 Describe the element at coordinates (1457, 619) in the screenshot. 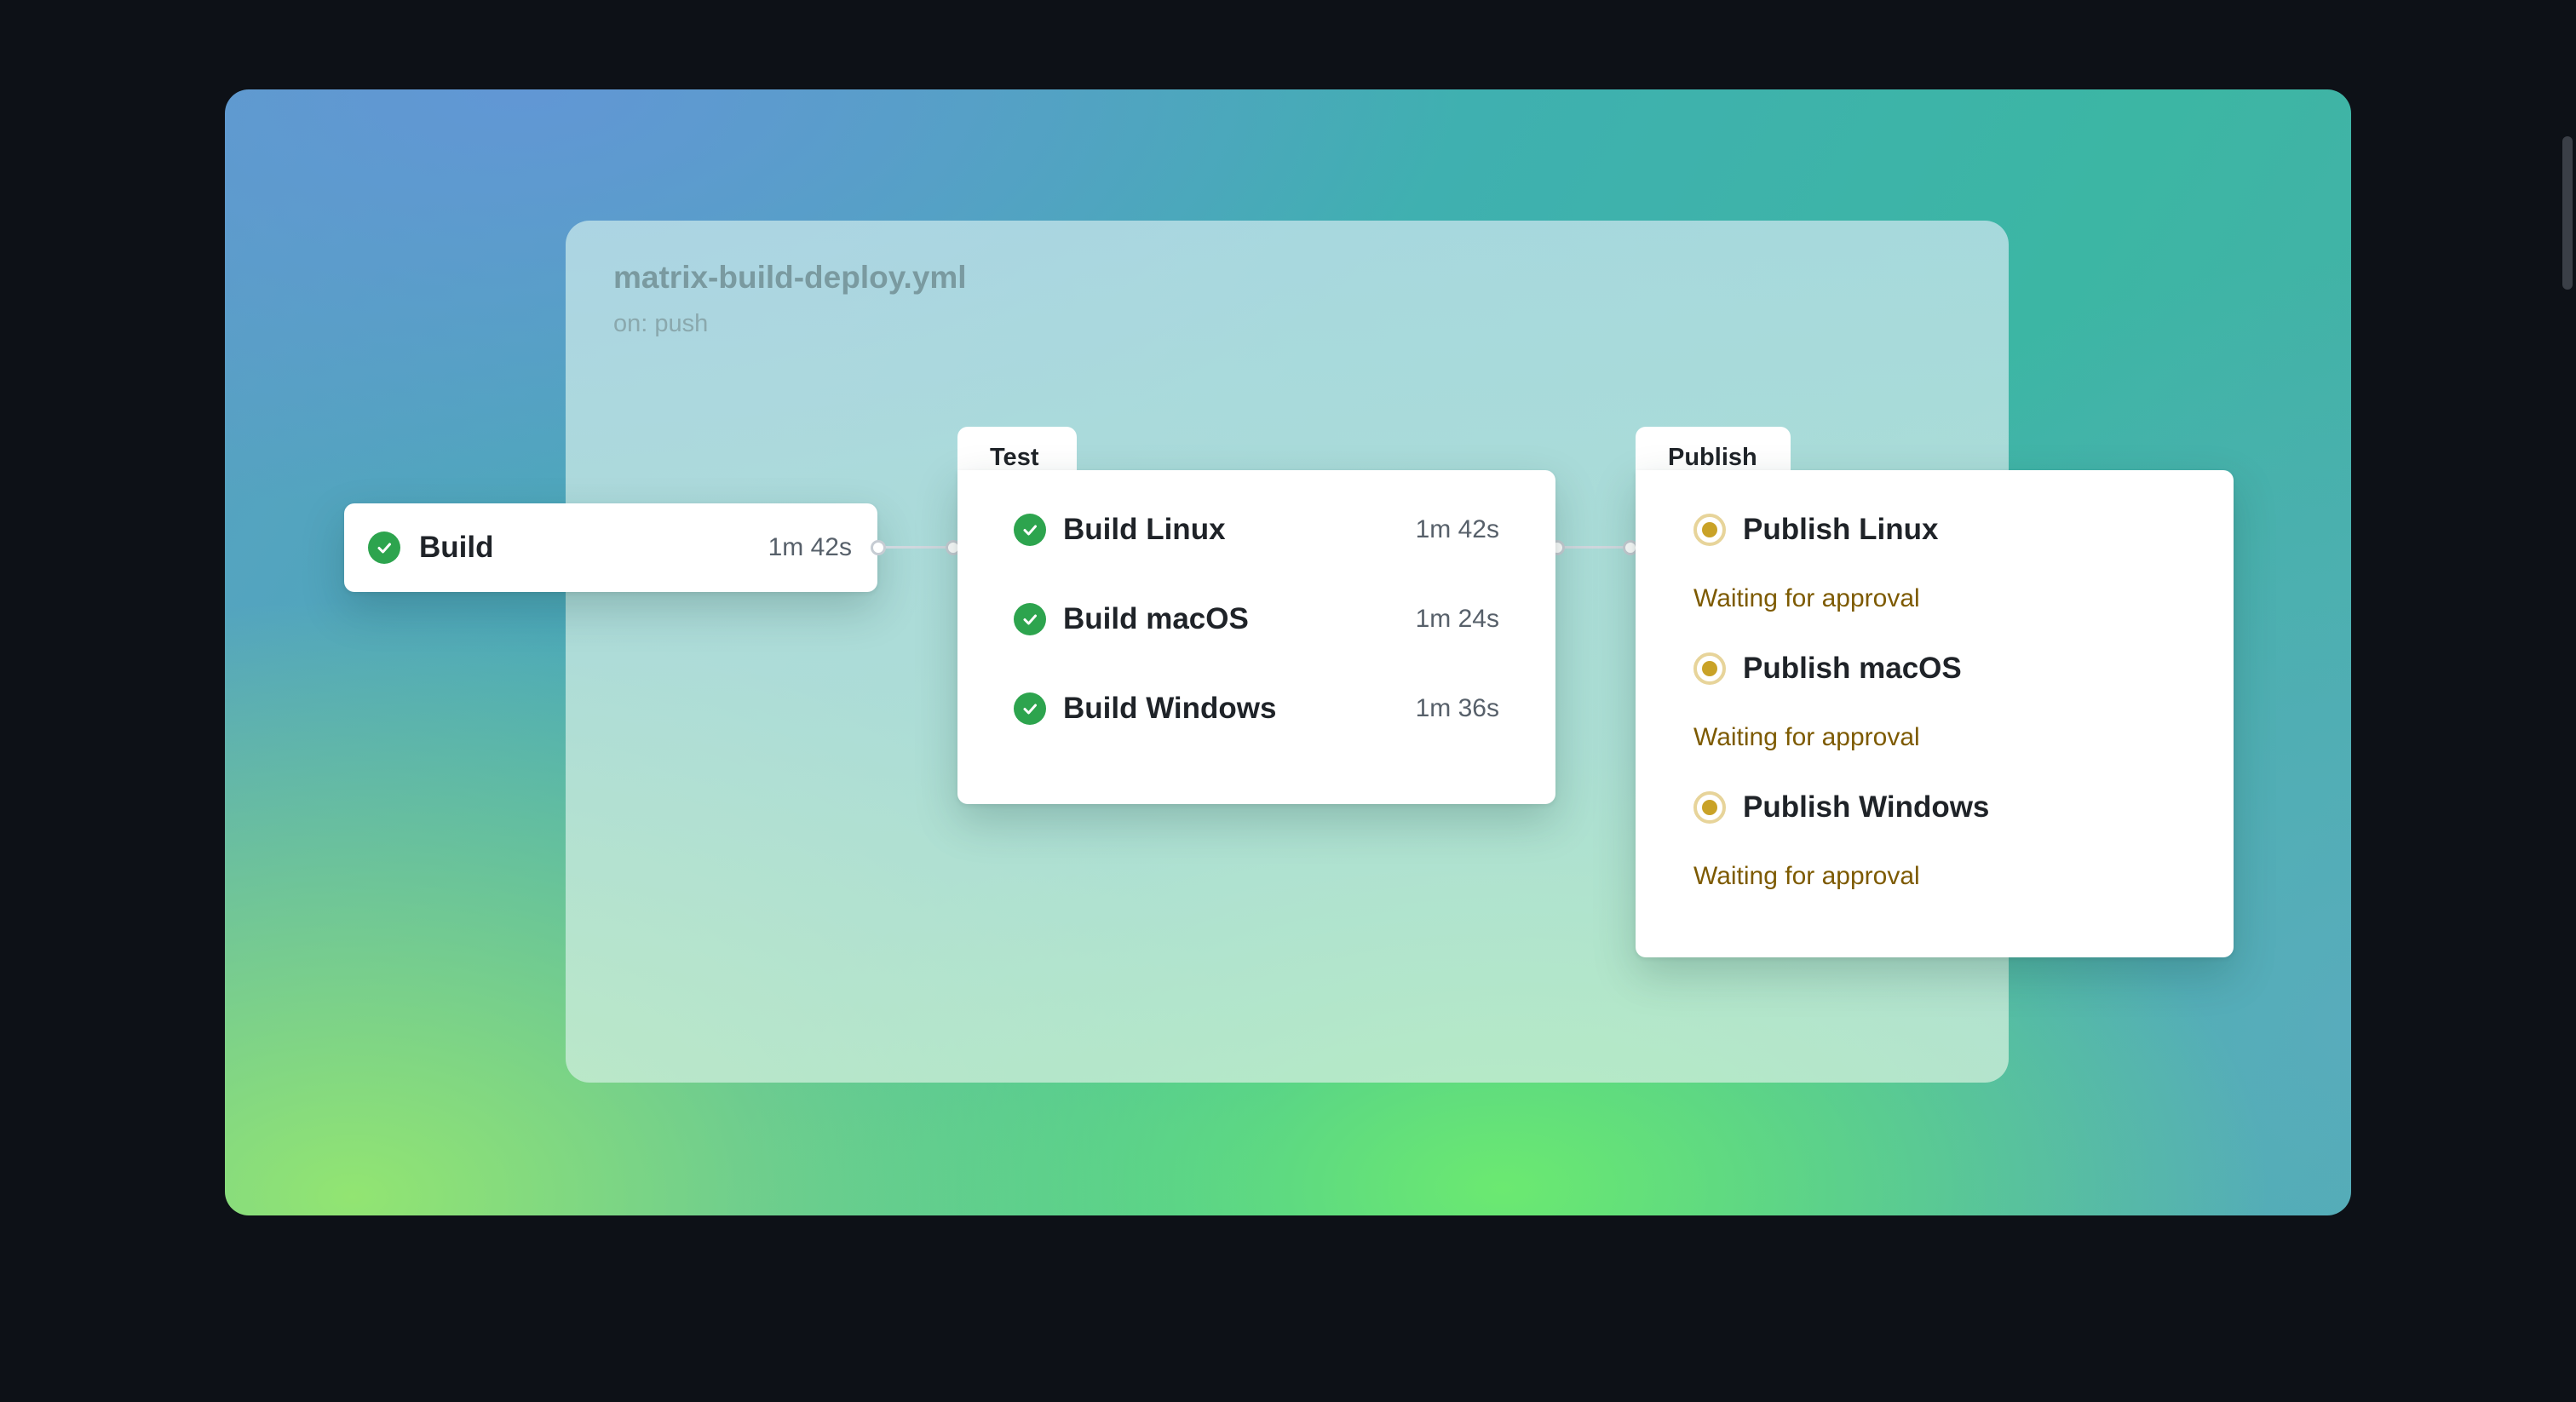

I see `test-job-duration: 1m 24s` at that location.